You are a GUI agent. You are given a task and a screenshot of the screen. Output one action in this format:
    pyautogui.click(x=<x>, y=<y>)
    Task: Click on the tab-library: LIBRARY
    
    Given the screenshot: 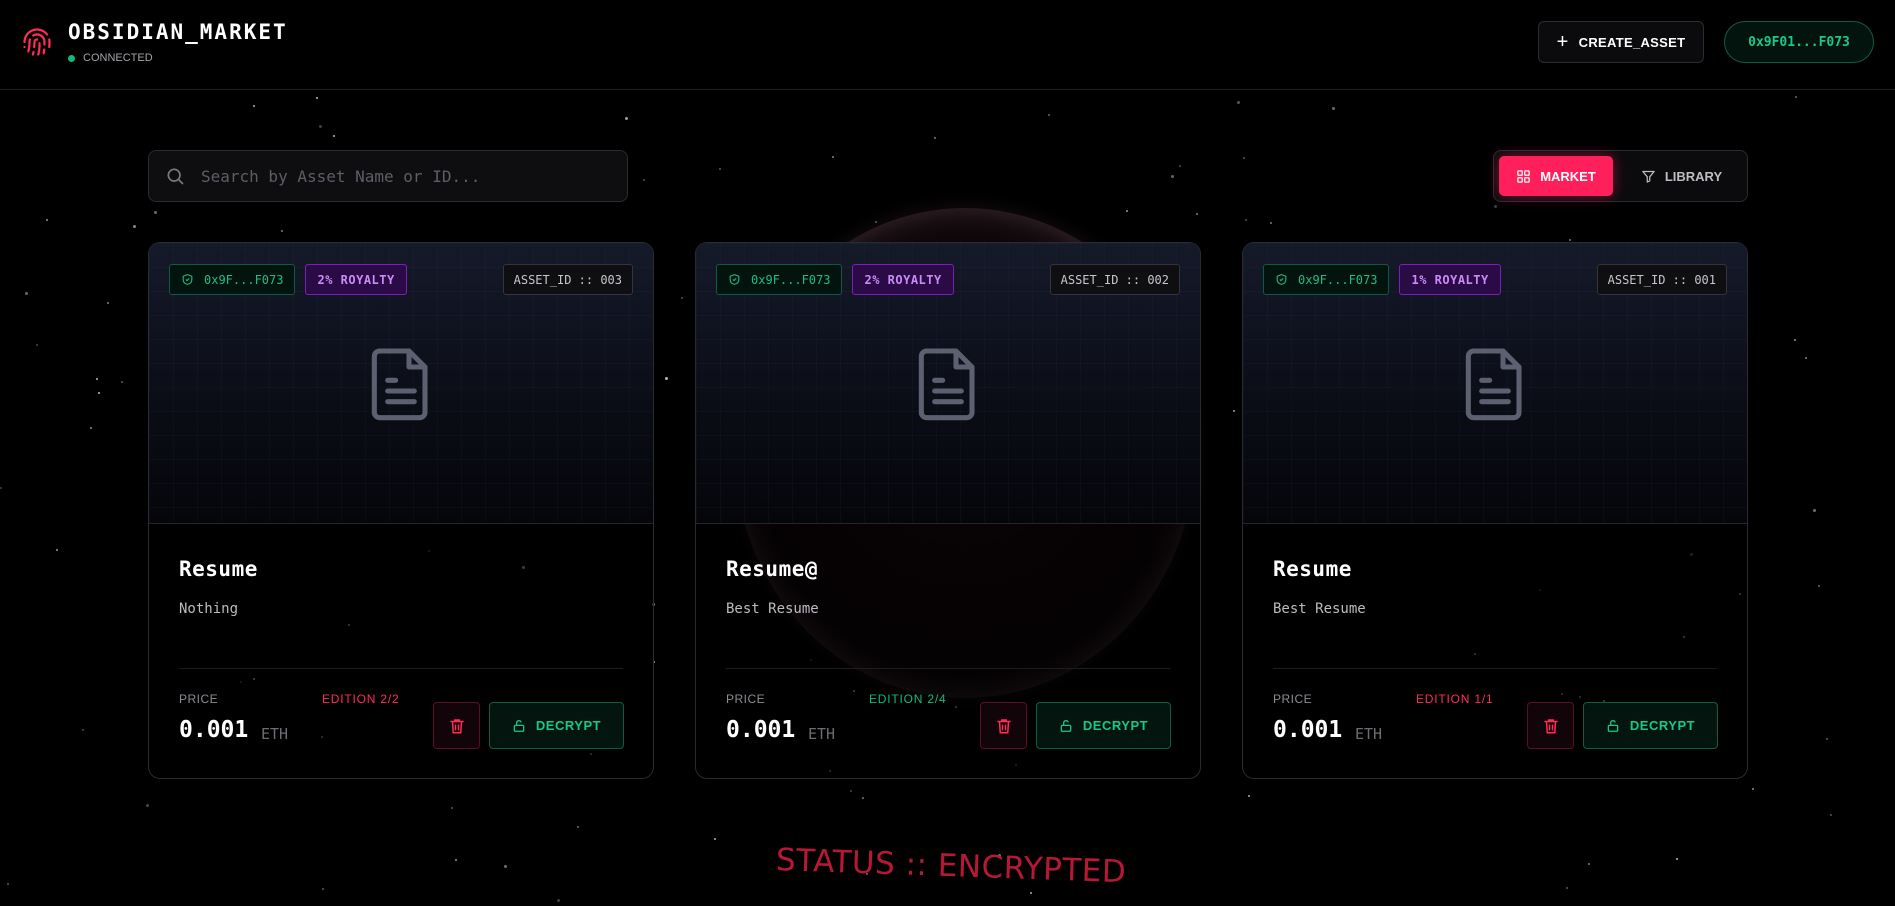 What is the action you would take?
    pyautogui.click(x=1681, y=176)
    